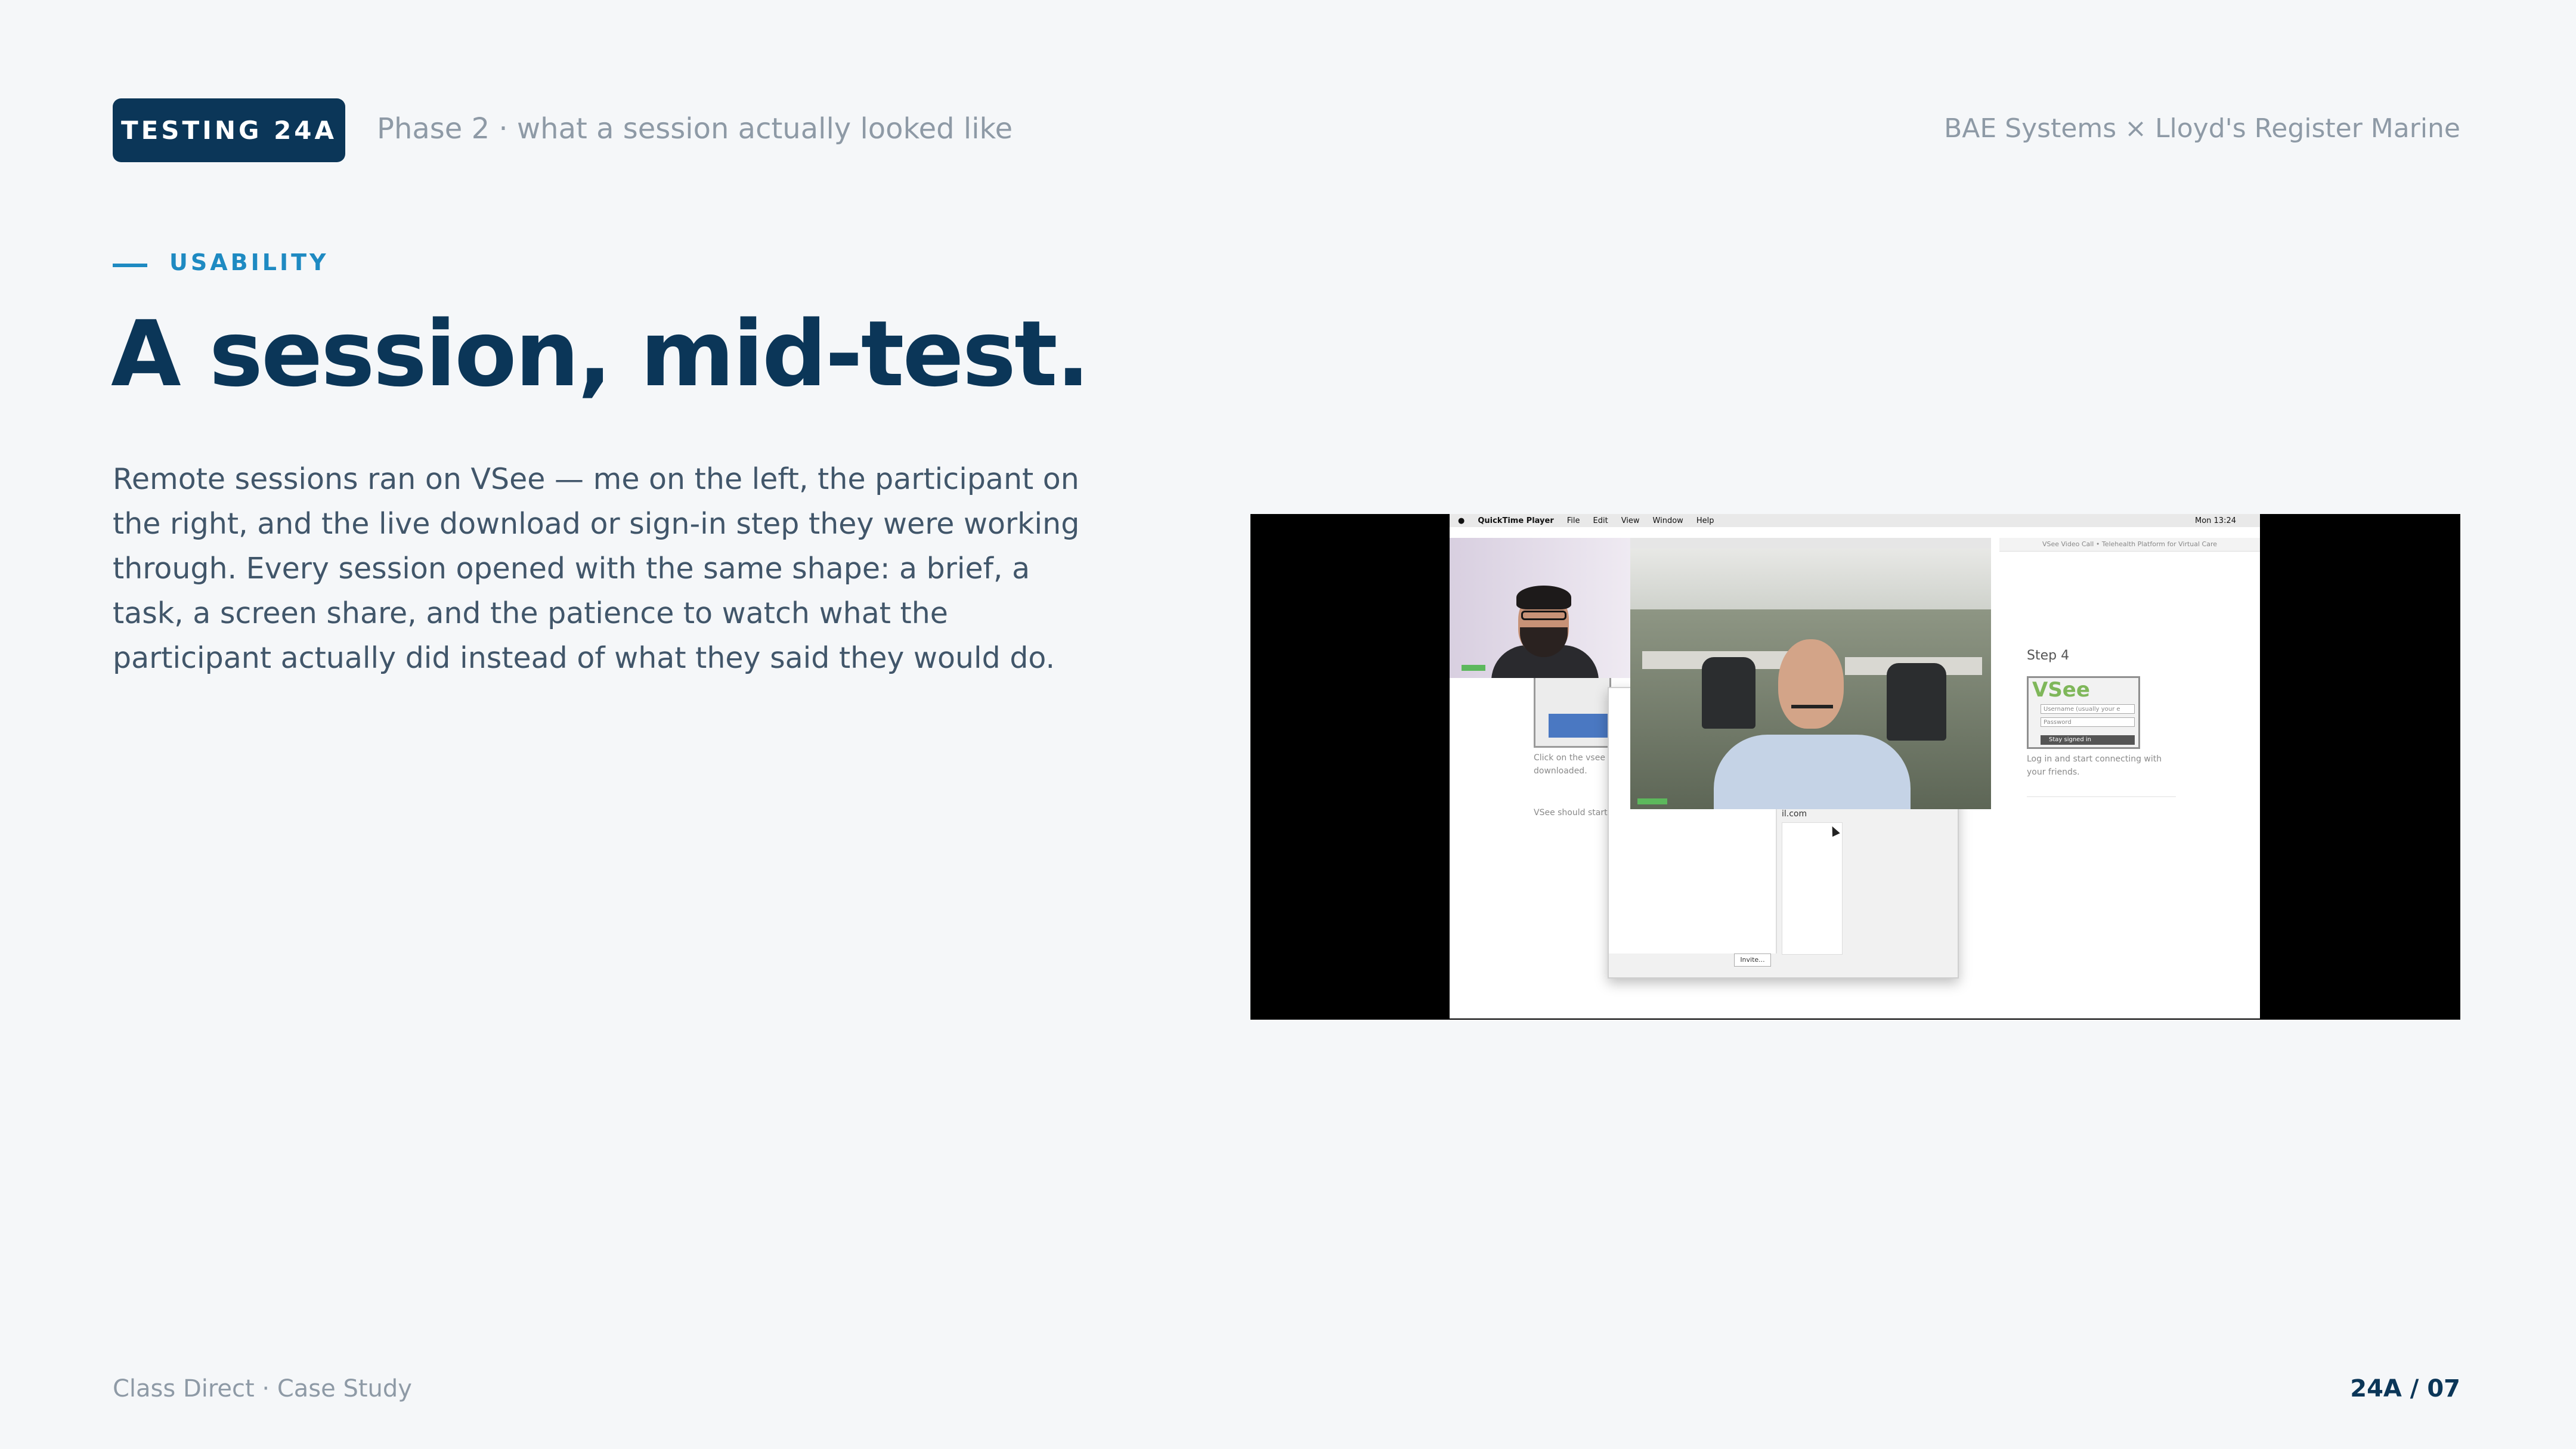 The height and width of the screenshot is (1449, 2576). I want to click on menu-edit: Edit, so click(1601, 521).